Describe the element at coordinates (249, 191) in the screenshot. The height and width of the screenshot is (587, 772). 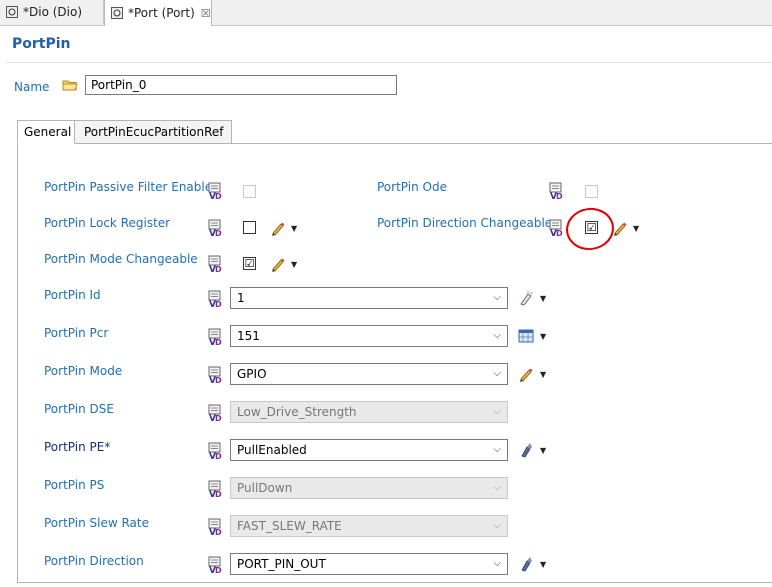
I see `passive-filter-checkbox` at that location.